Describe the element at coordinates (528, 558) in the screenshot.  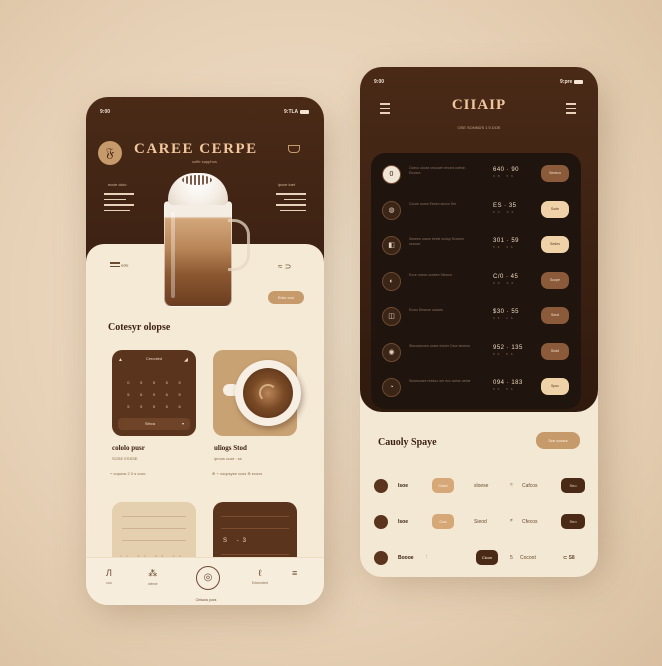
I see `option-label: Cocoot` at that location.